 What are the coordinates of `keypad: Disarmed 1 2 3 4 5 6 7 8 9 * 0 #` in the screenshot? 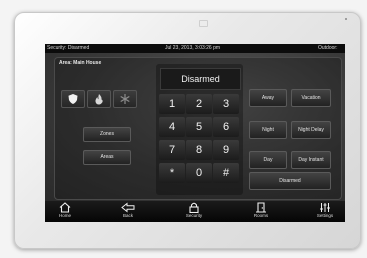 It's located at (199, 129).